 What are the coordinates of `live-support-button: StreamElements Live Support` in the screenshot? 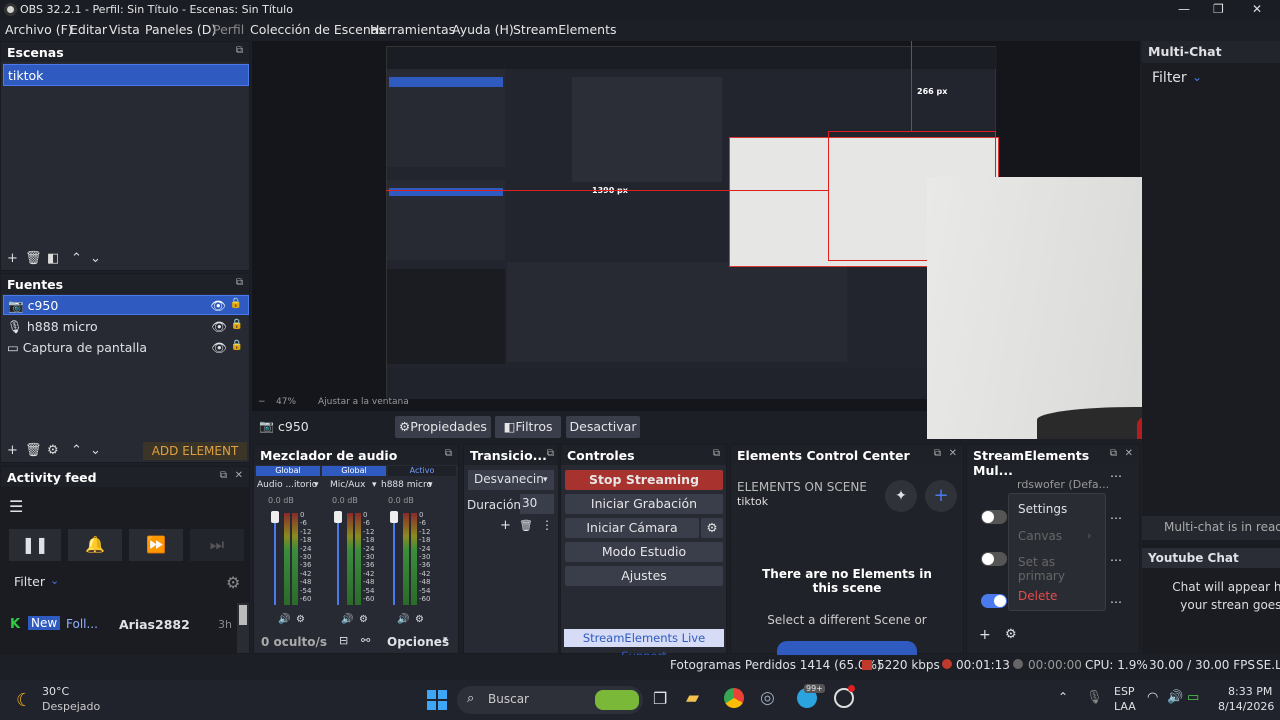 It's located at (644, 646).